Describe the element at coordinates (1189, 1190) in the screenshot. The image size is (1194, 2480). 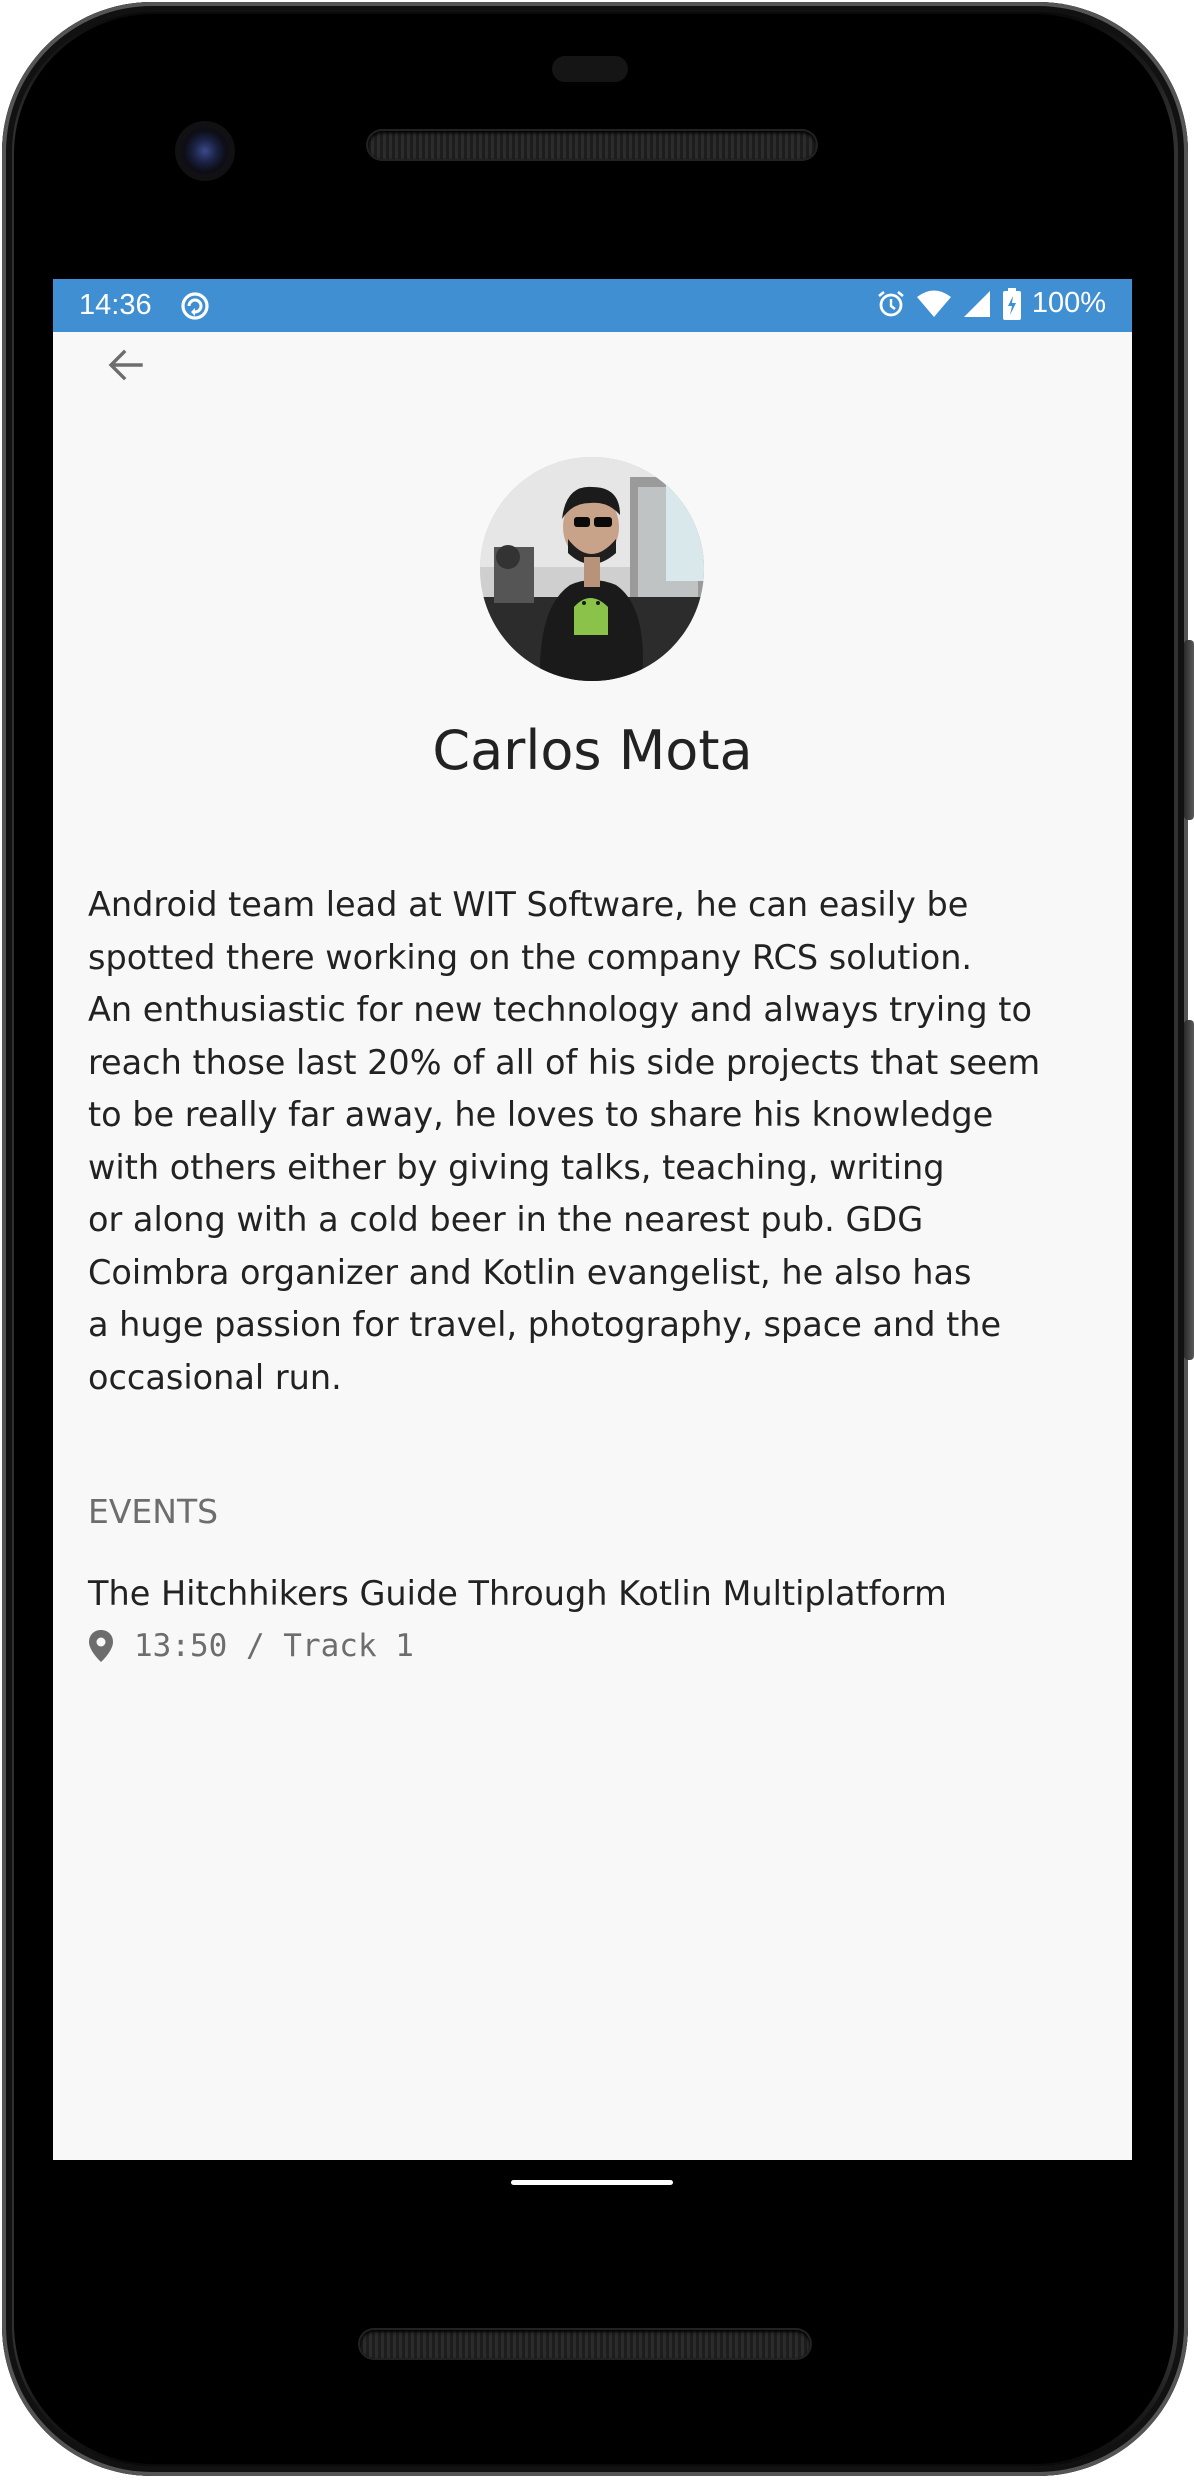
I see `volume-button` at that location.